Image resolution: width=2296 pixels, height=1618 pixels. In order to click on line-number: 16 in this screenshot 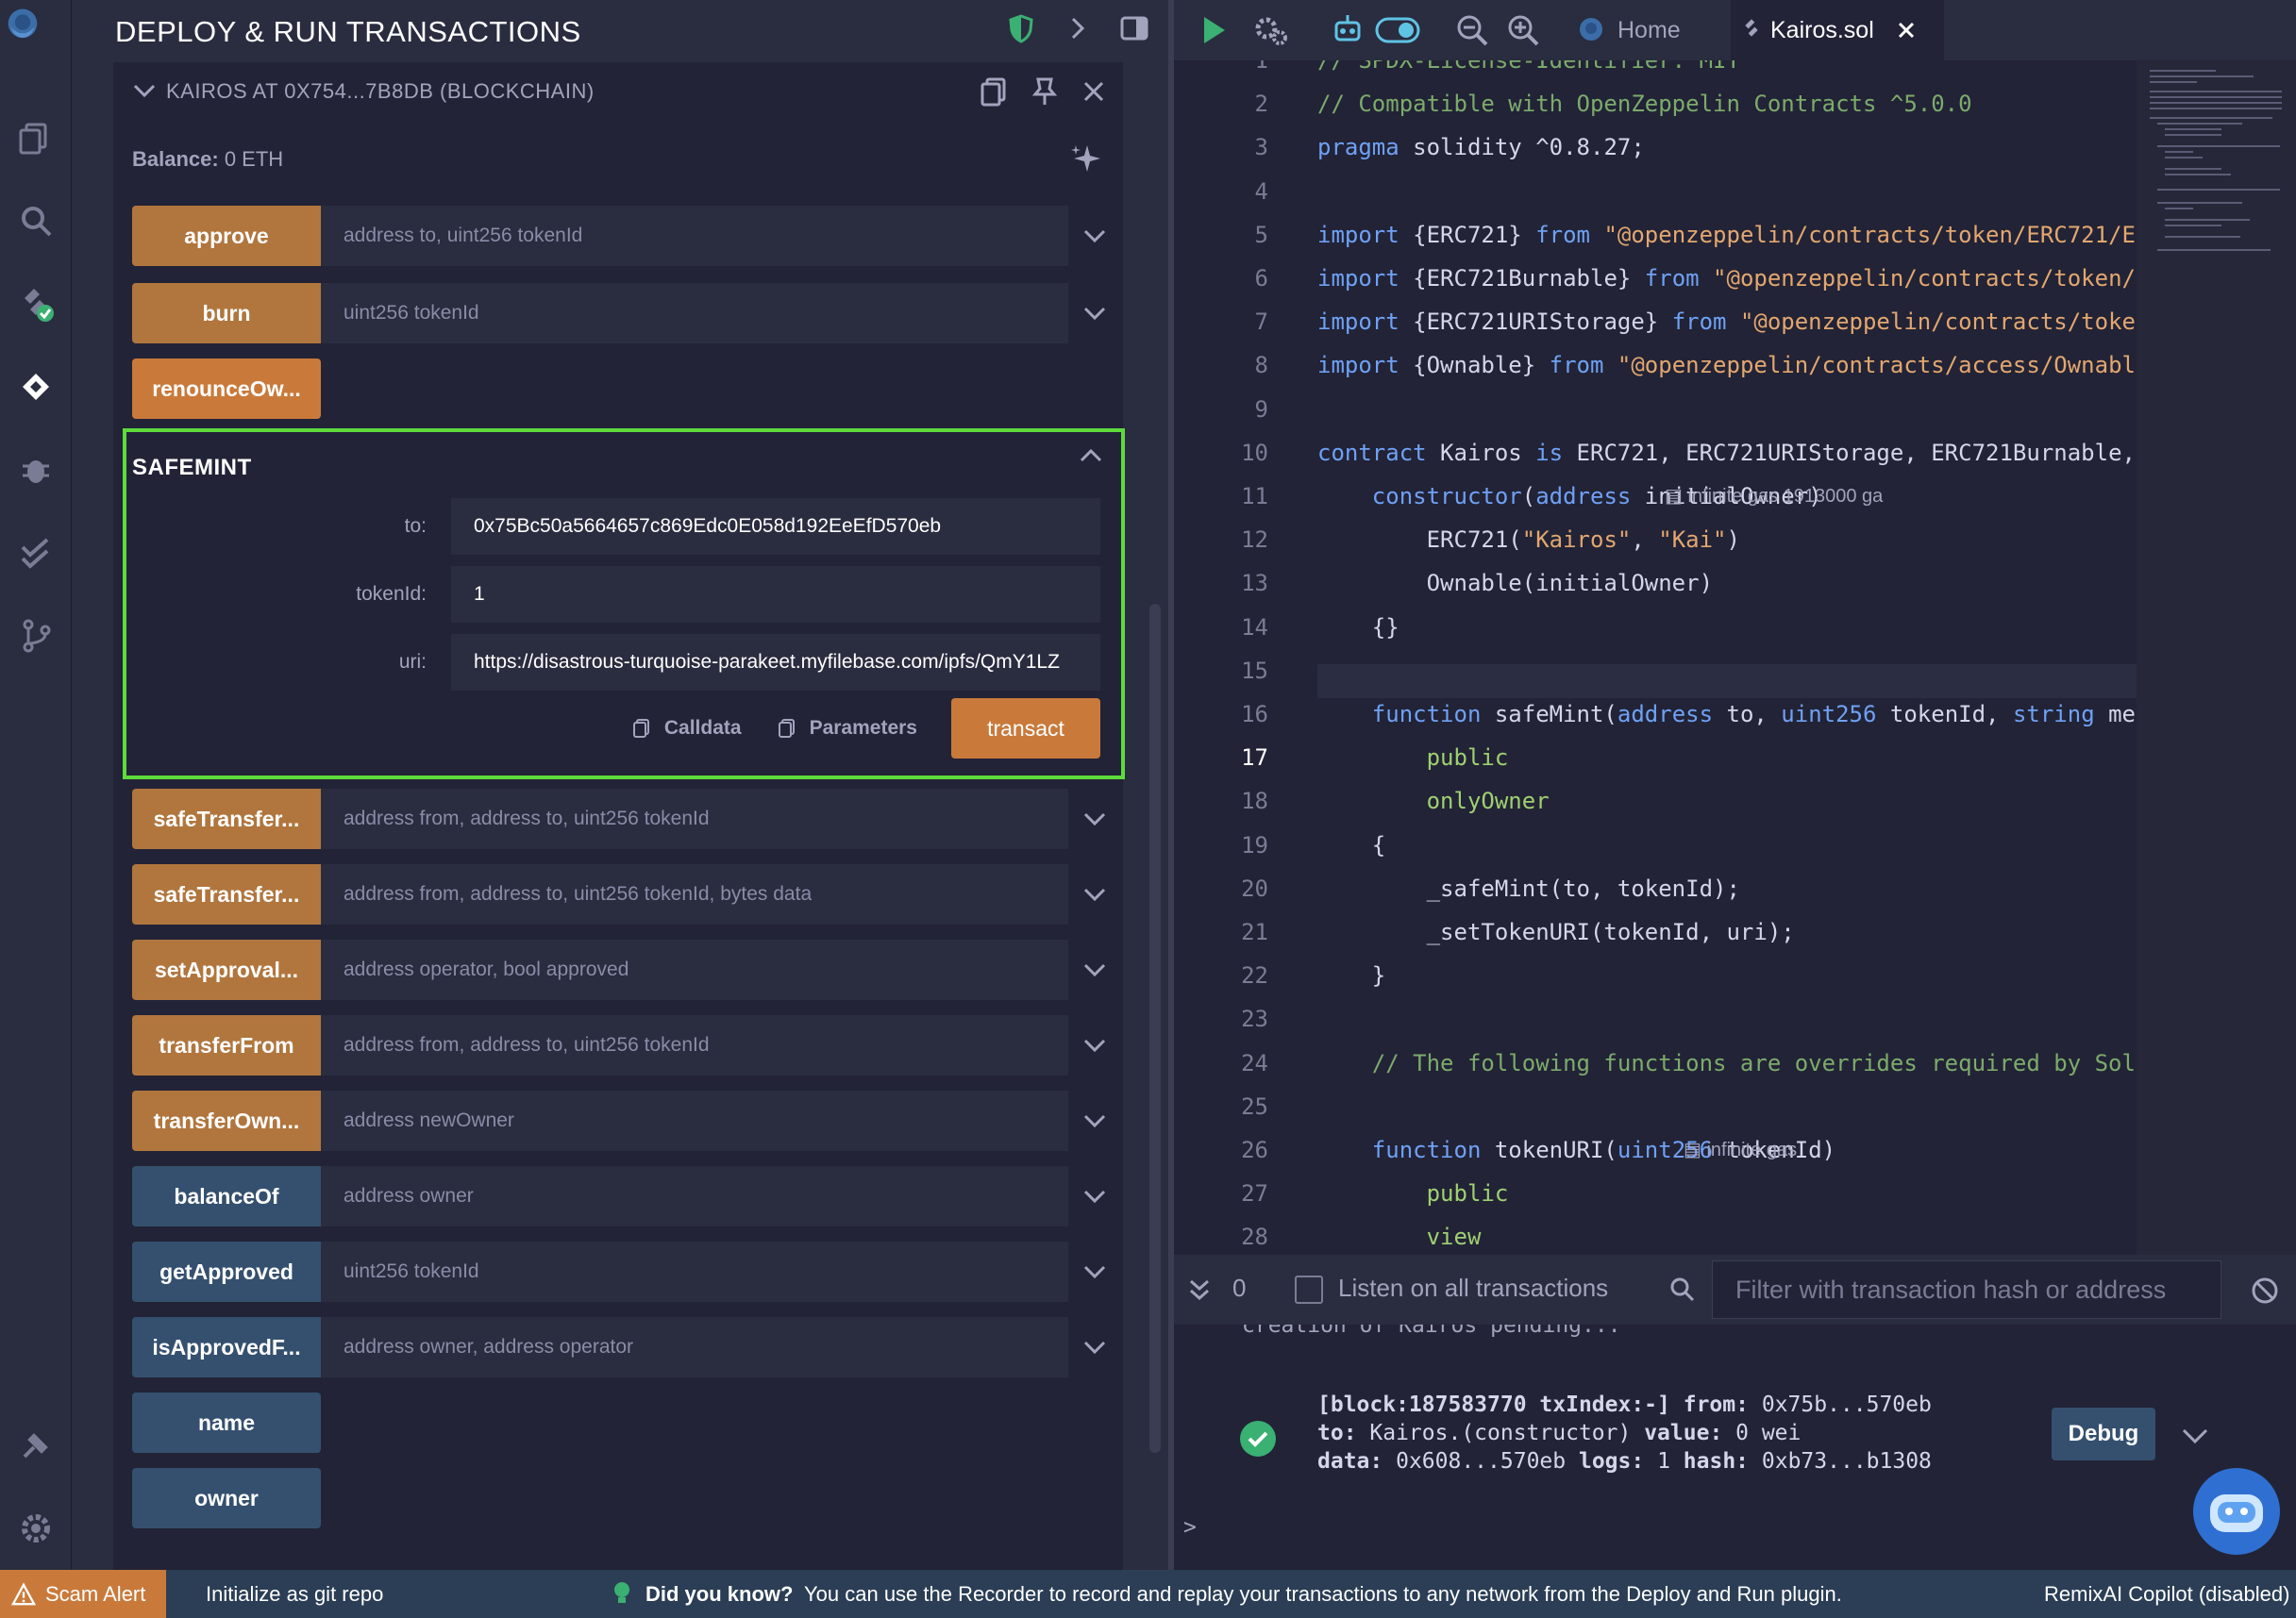, I will do `click(1254, 714)`.